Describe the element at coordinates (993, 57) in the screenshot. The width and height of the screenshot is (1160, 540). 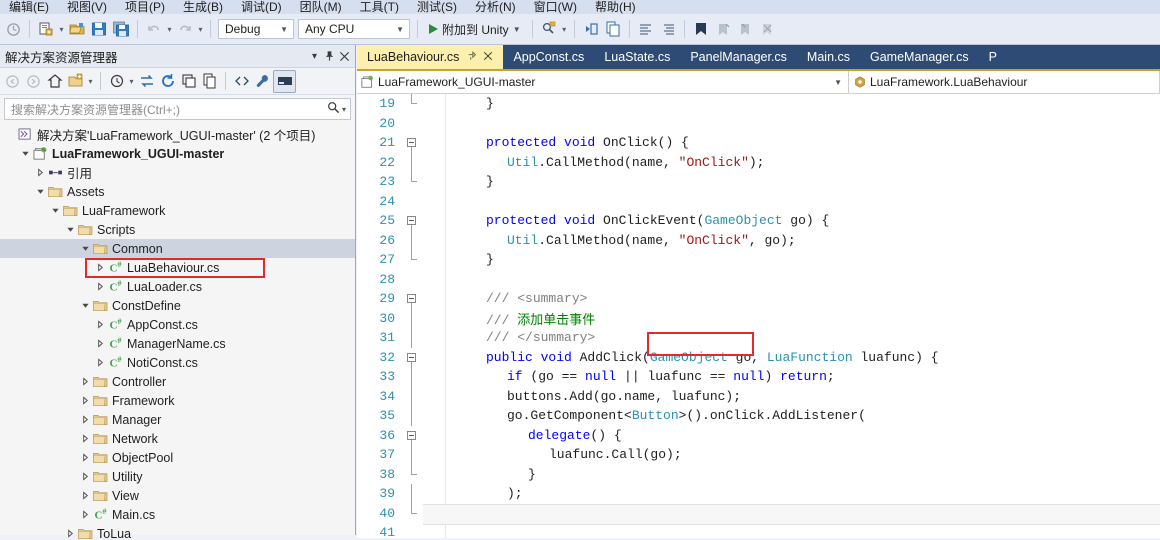
I see `editor-tab: P` at that location.